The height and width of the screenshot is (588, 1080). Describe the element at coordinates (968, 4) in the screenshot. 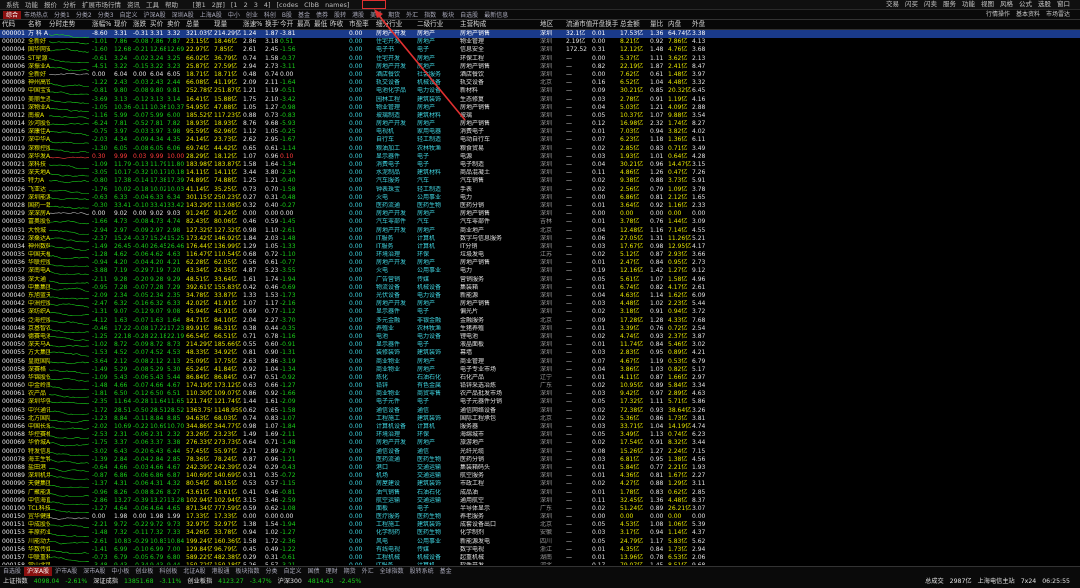

I see `view-menu-item: 功能` at that location.